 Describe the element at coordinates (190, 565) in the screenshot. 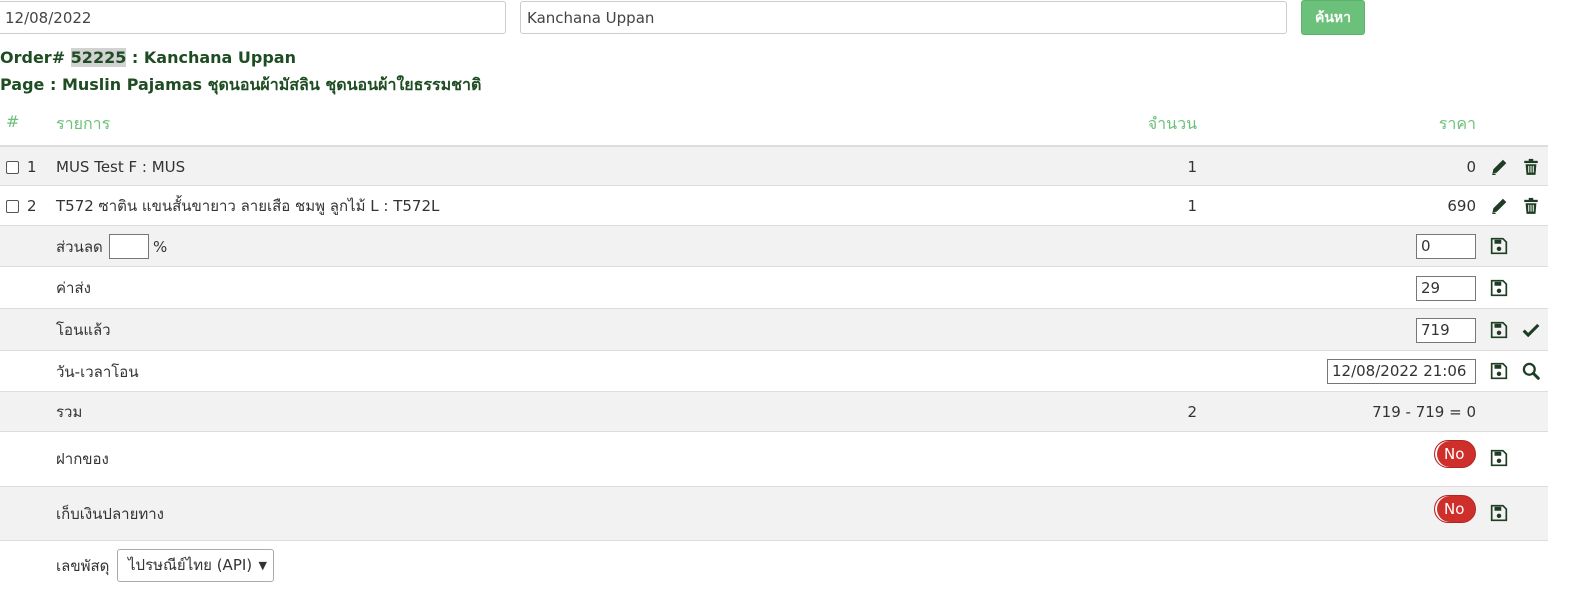

I see `carrier-select-value: ไปรษณีย์ไทย (API)` at that location.